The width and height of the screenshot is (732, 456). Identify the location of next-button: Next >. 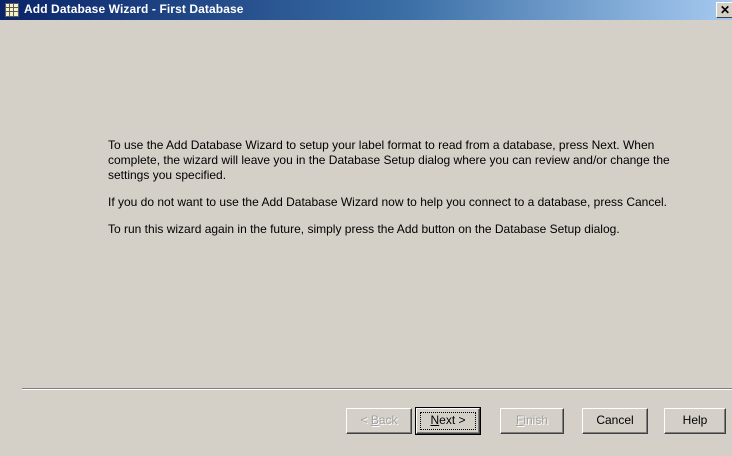
(448, 421).